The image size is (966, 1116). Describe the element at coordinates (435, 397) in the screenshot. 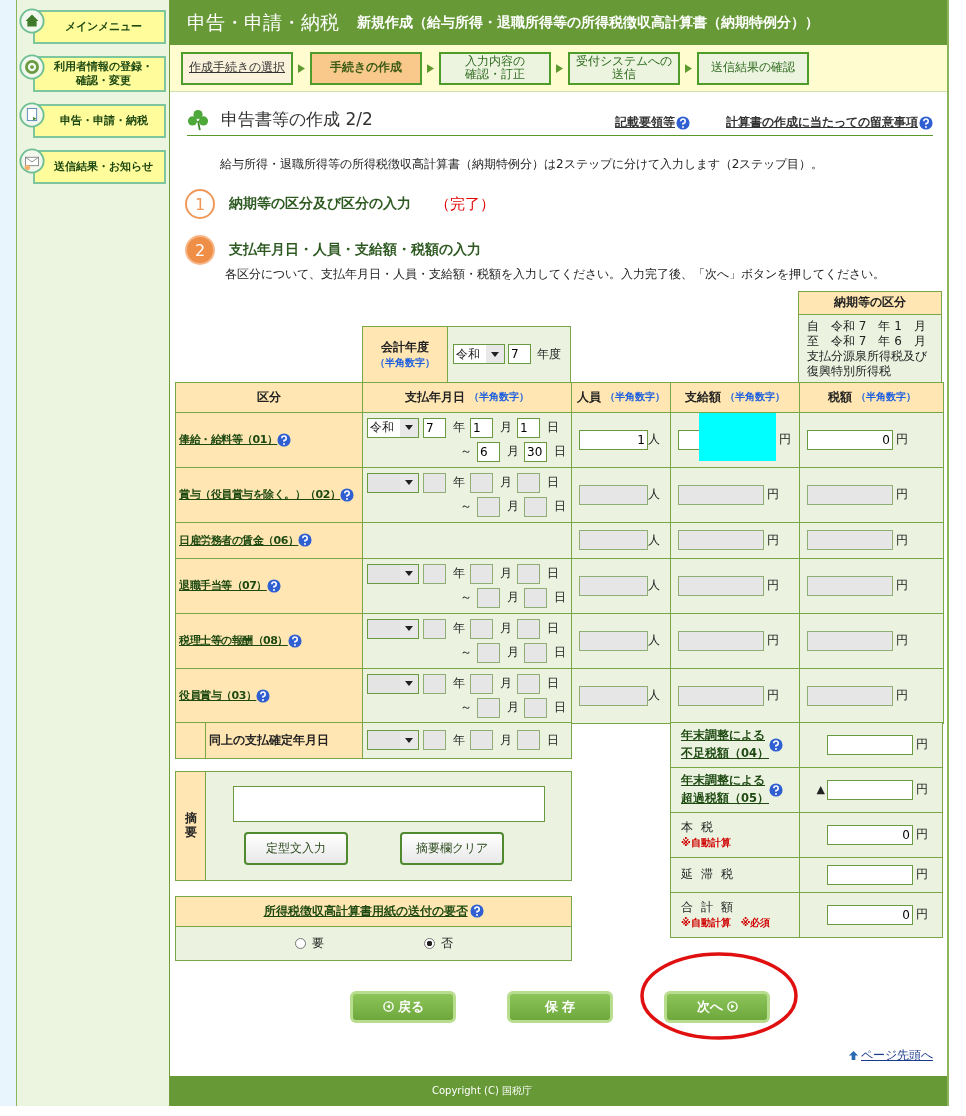

I see `column-title: 支払年月日` at that location.